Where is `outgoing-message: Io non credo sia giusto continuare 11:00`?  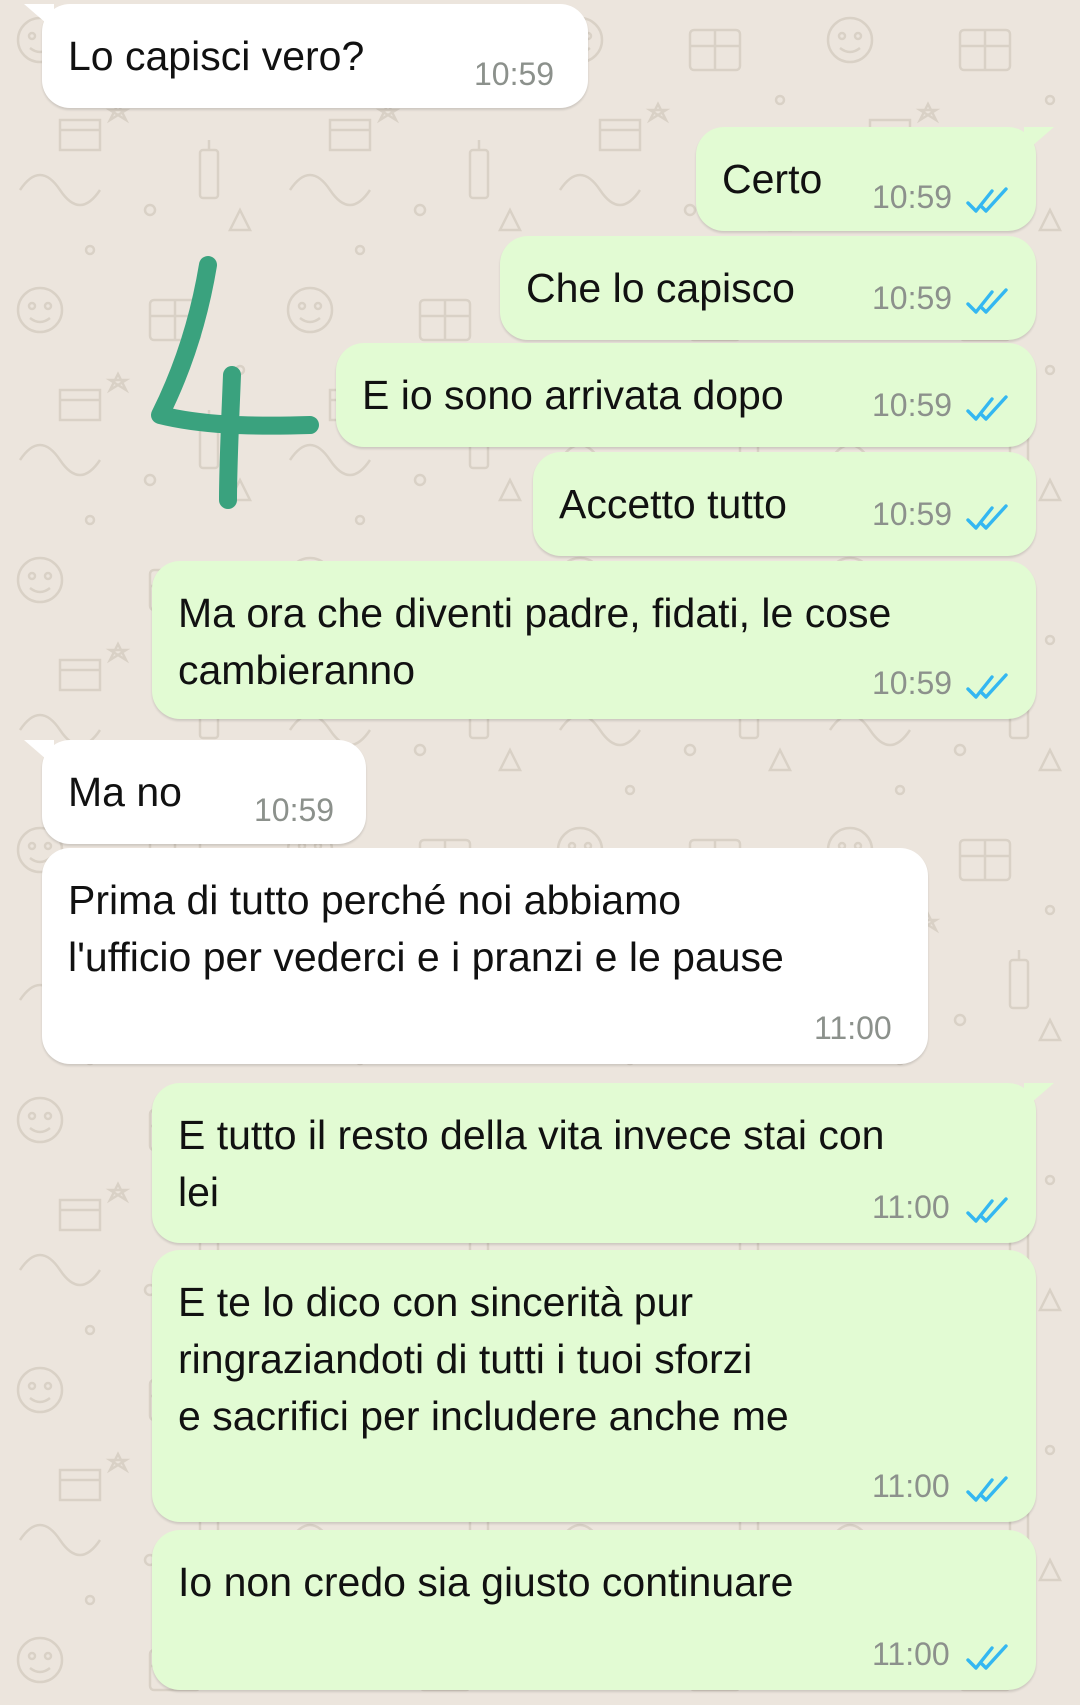
outgoing-message: Io non credo sia giusto continuare 11:00 is located at coordinates (594, 1610).